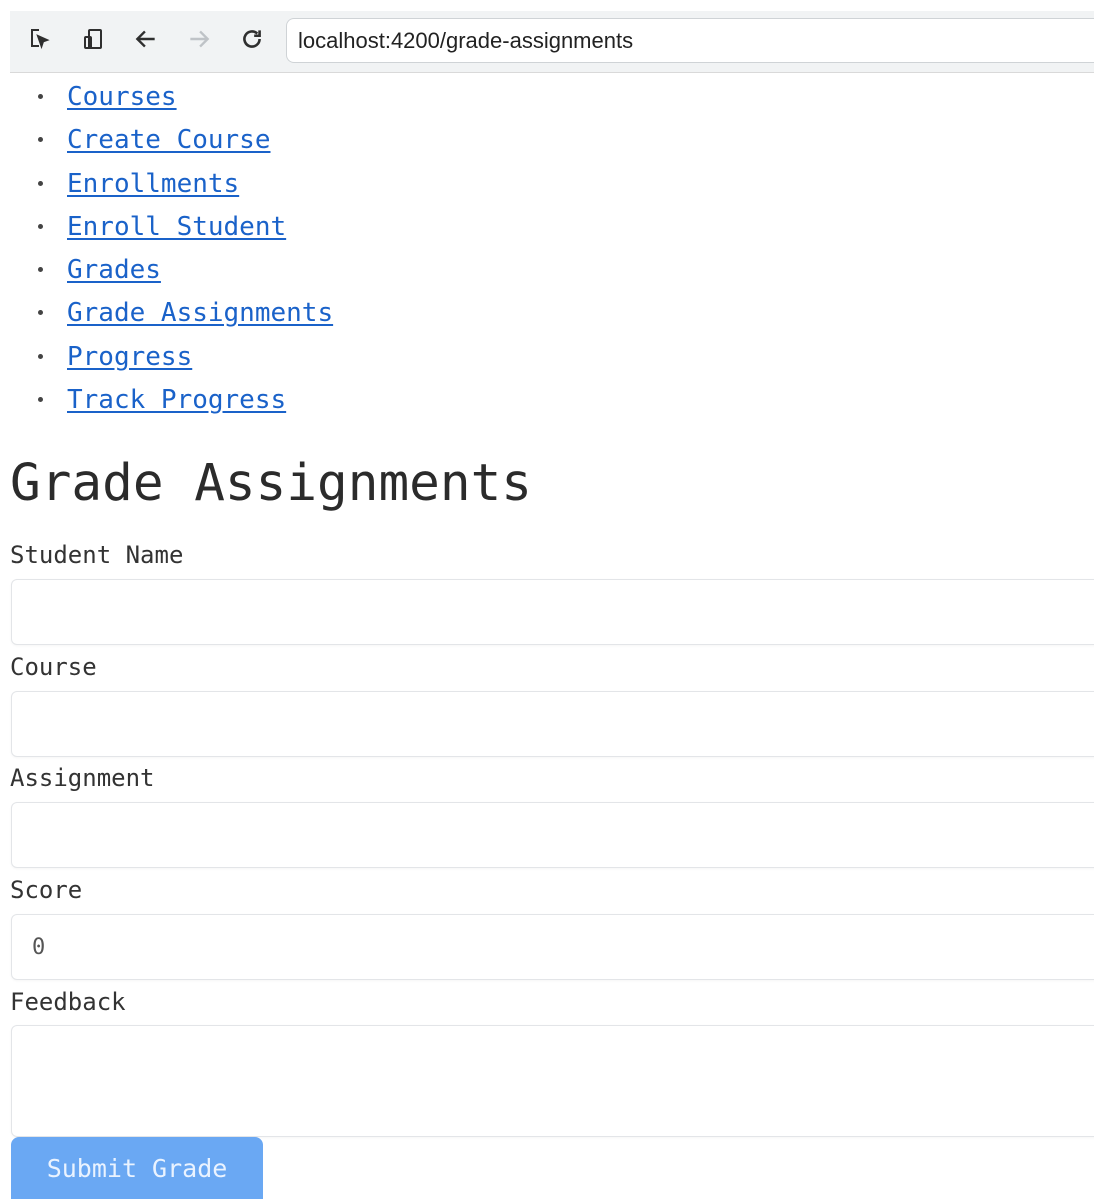  I want to click on reload-icon, so click(252, 39).